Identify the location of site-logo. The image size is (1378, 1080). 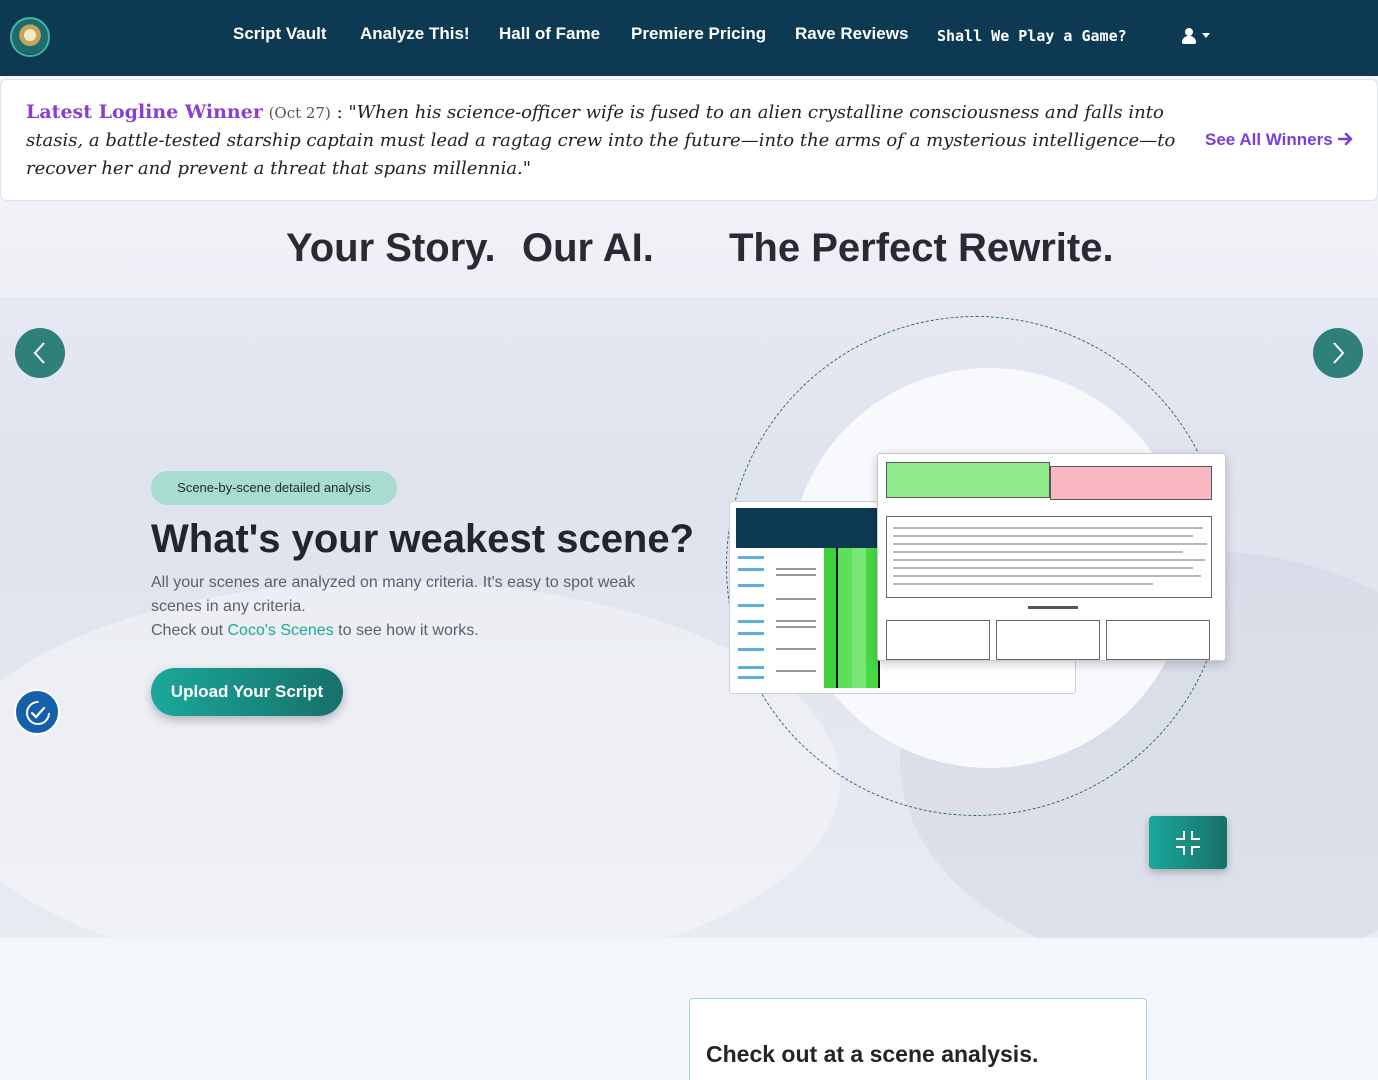
(30, 37).